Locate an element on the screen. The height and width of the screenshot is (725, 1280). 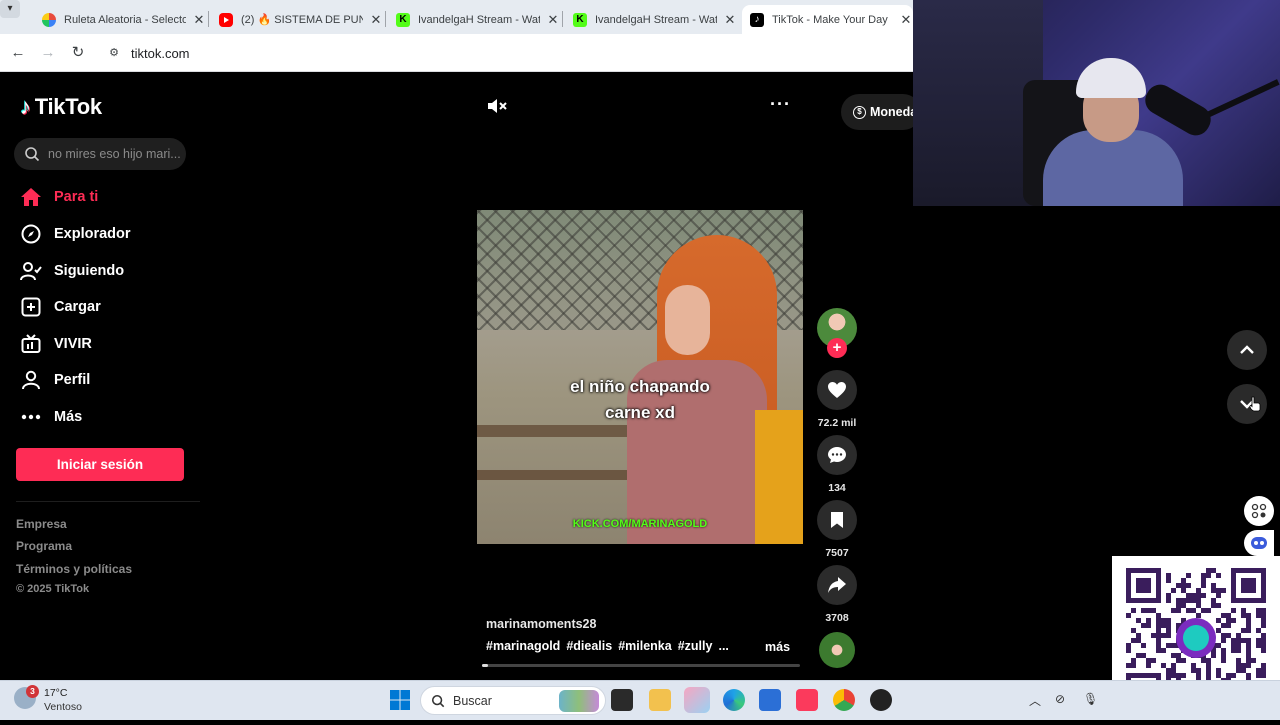
nav-label: Explorador is located at coordinates (92, 234).